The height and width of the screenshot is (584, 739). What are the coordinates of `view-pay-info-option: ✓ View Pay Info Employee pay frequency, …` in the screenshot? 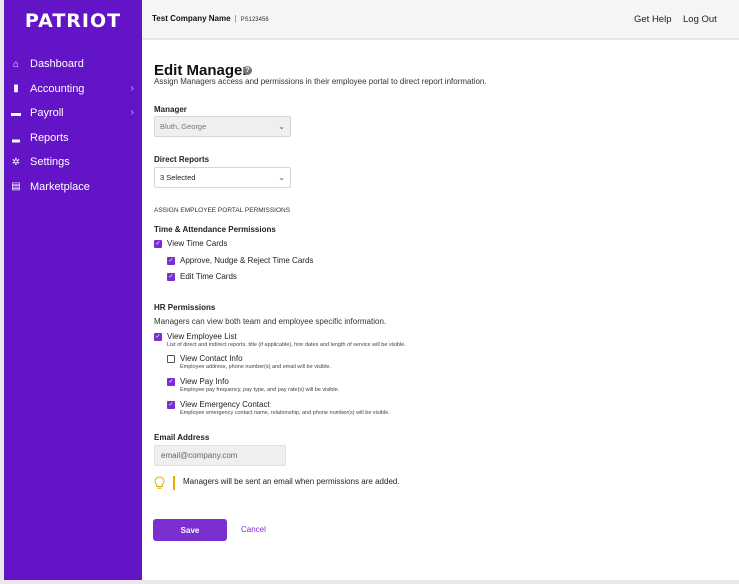 It's located at (253, 385).